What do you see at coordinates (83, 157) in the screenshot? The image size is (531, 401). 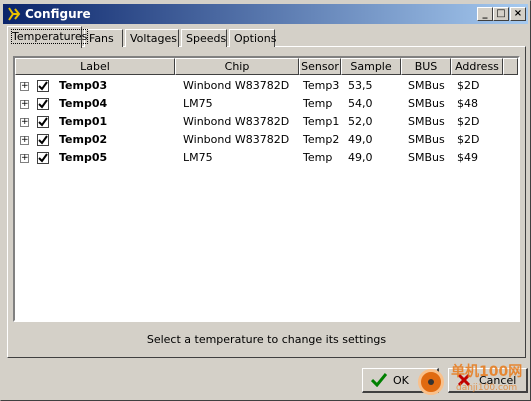 I see `row-label: Temp05` at bounding box center [83, 157].